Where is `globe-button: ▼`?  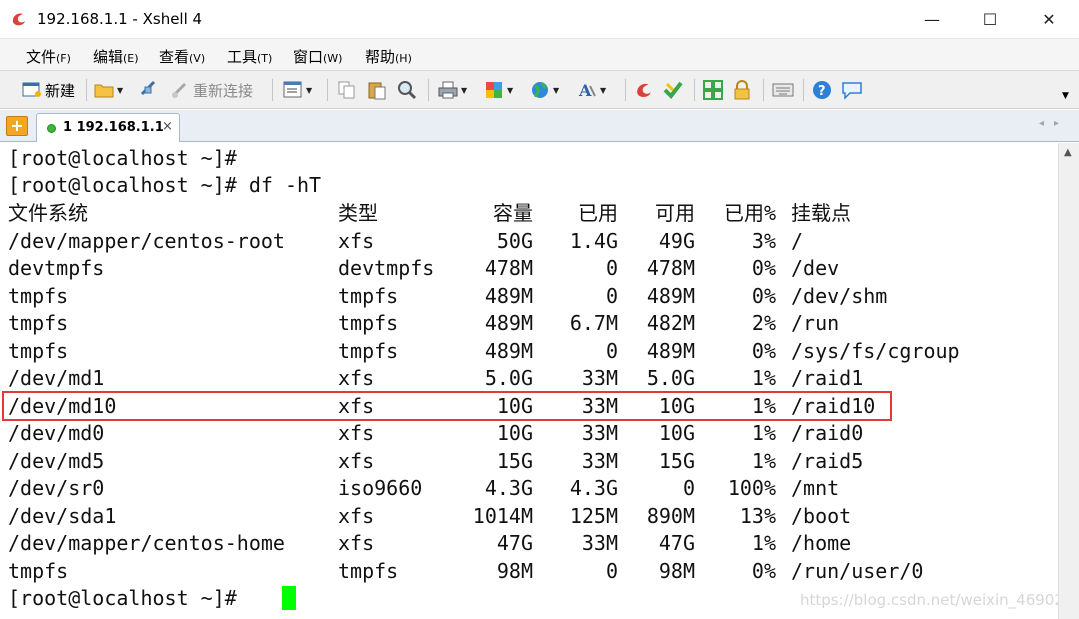
globe-button: ▼ is located at coordinates (544, 90).